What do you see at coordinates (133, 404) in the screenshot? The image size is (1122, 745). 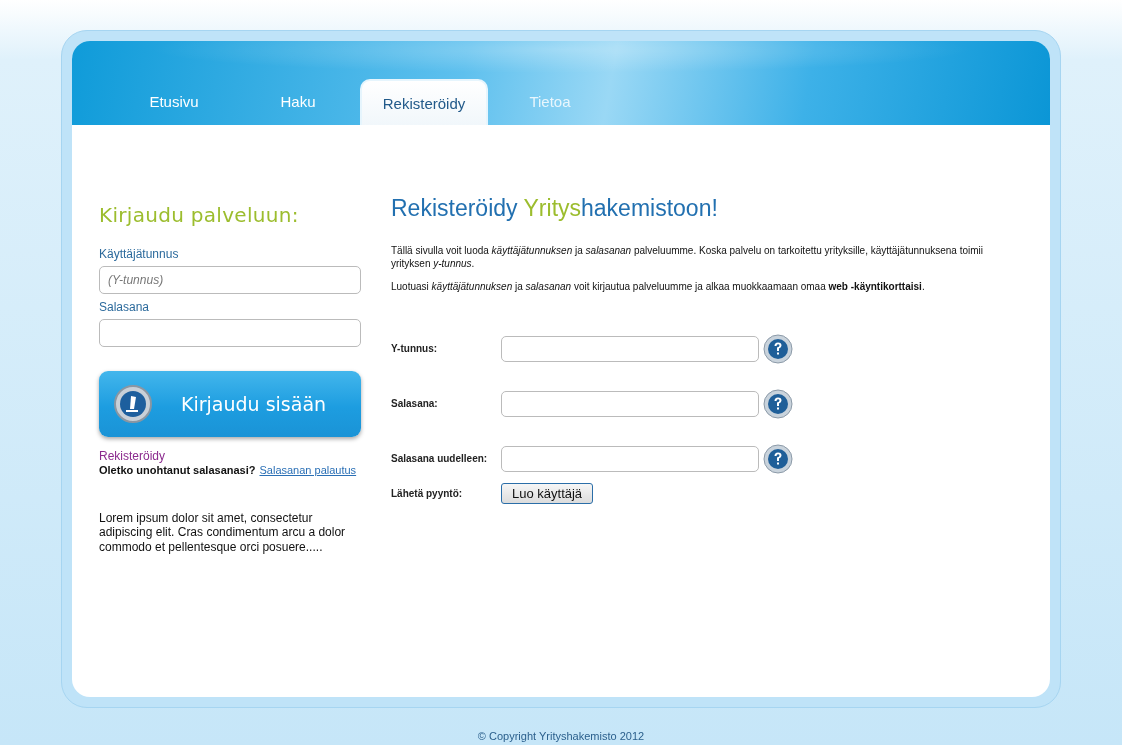 I see `pen-icon` at bounding box center [133, 404].